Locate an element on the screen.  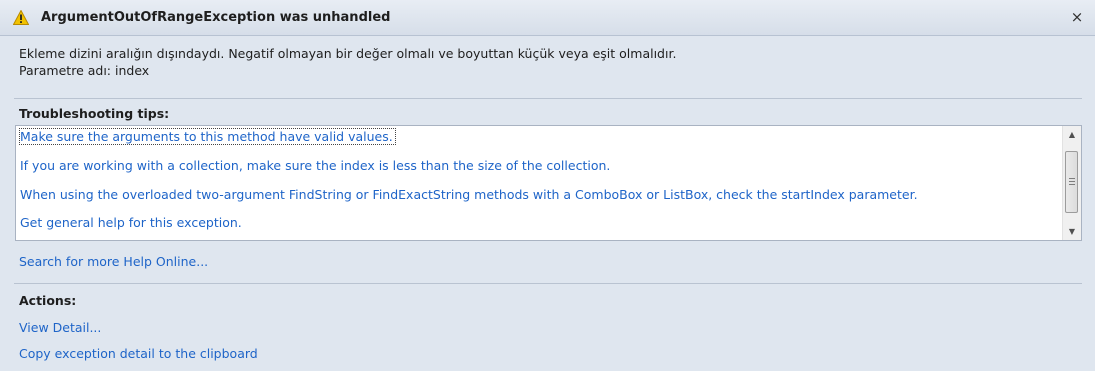
close-button: × is located at coordinates (1077, 17).